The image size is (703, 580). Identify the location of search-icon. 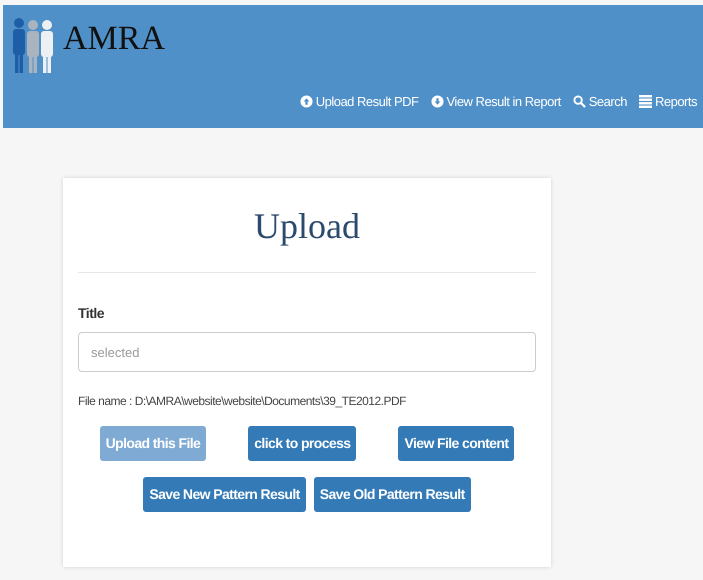
(579, 101).